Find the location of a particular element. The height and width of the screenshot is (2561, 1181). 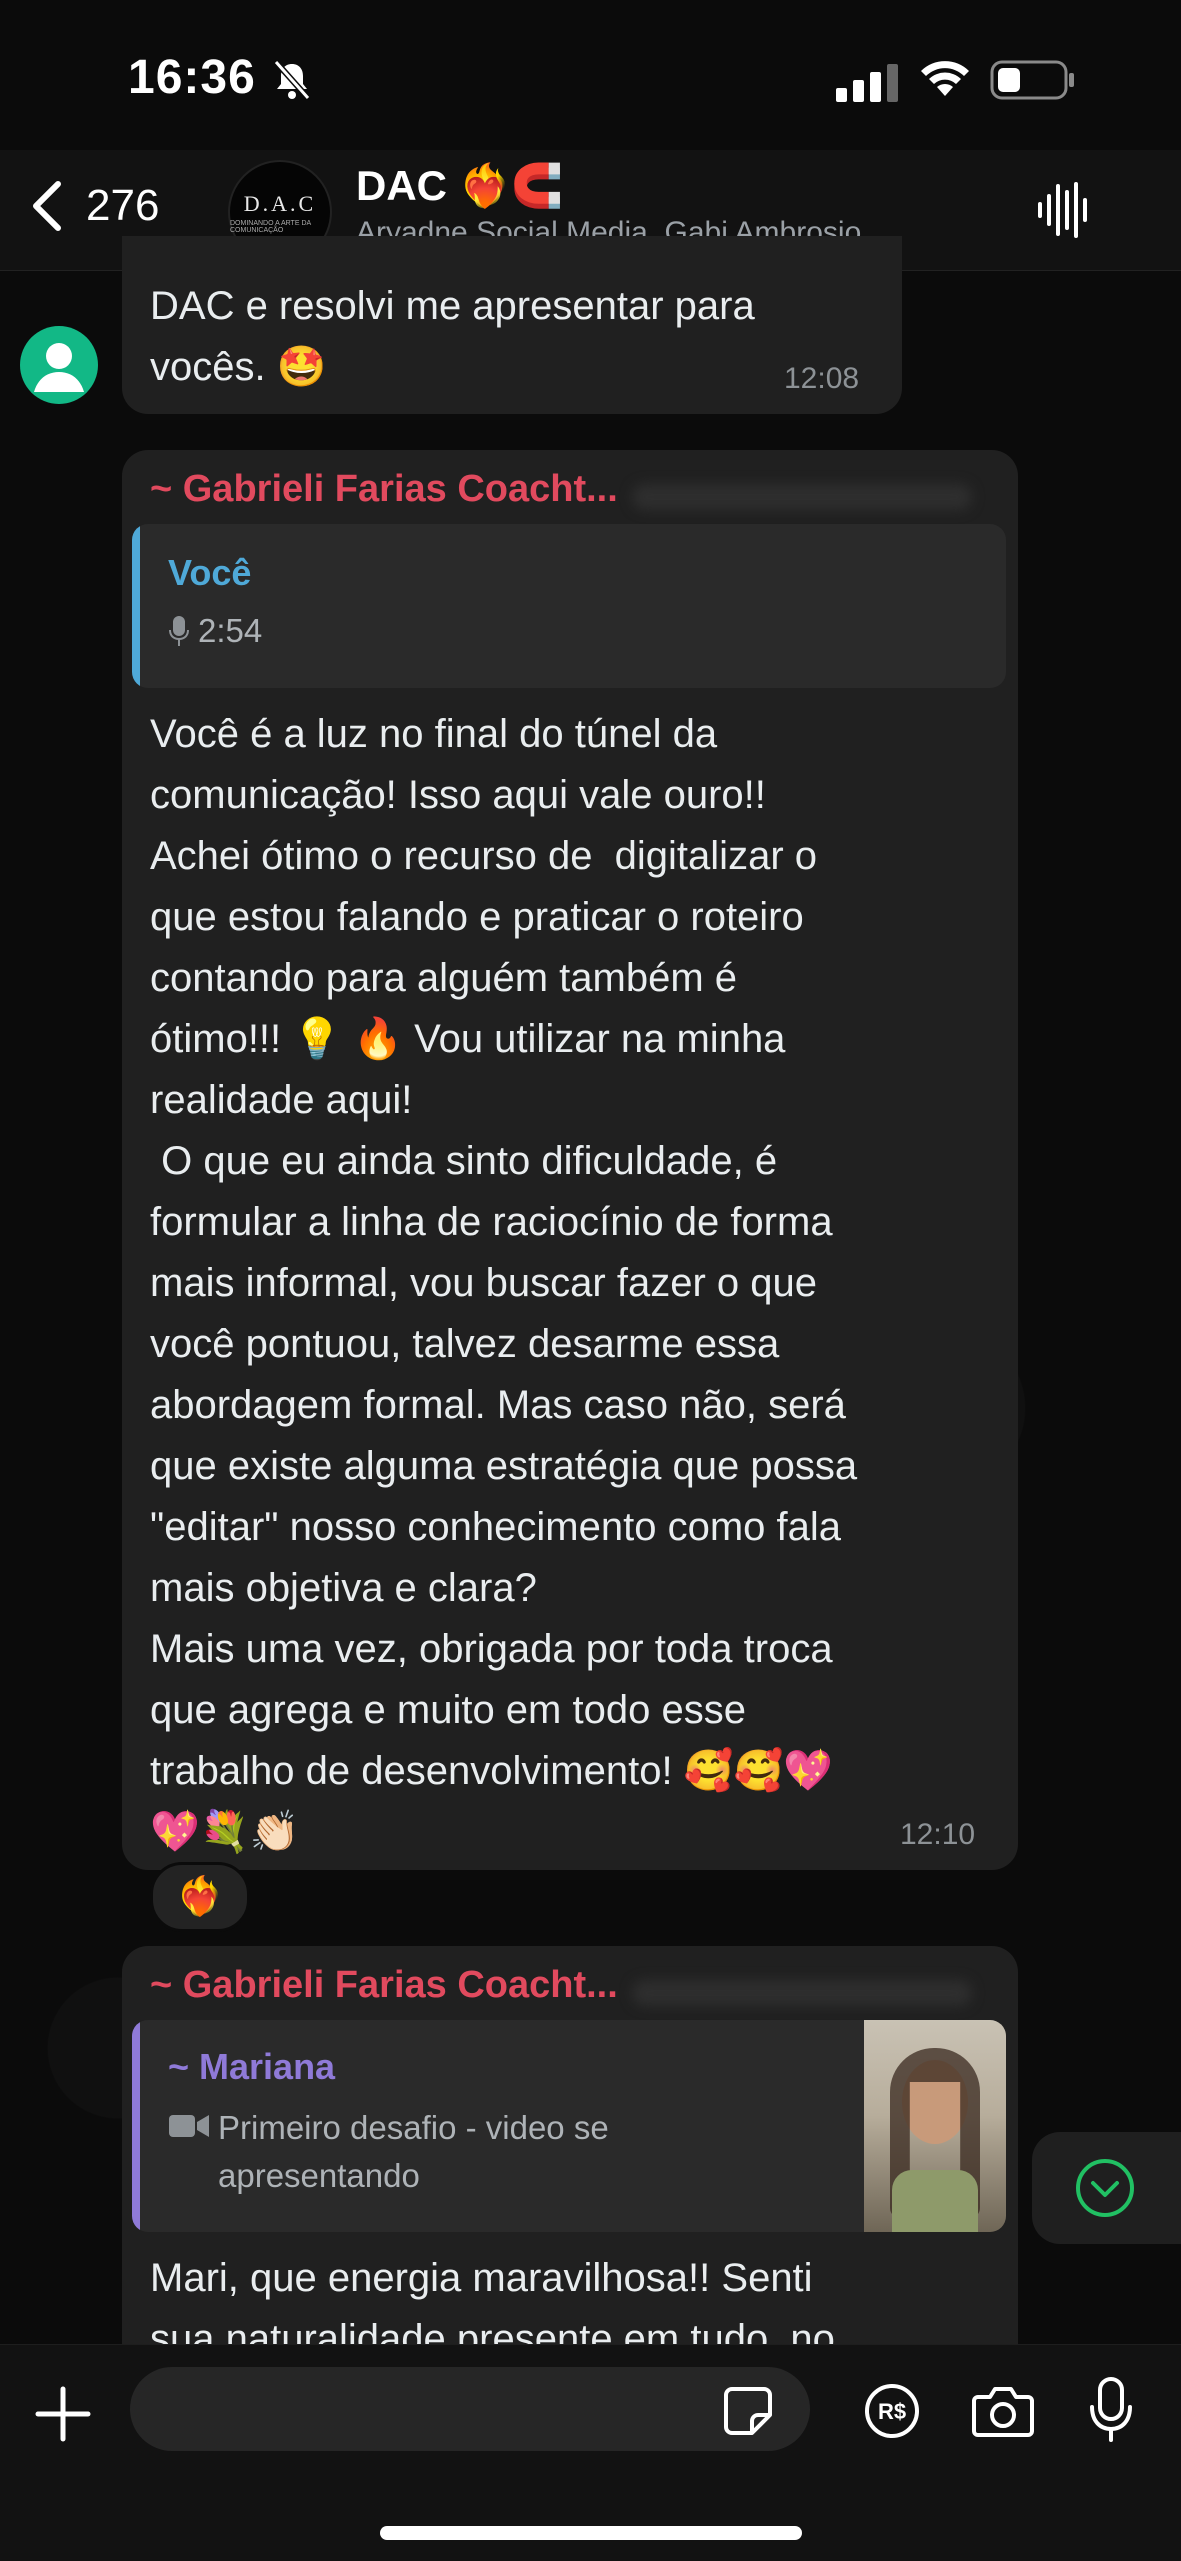

status-bar: 16:36 is located at coordinates (590, 80).